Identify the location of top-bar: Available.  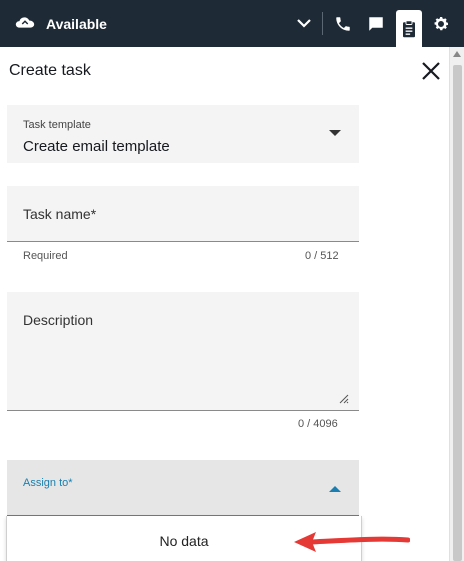
(232, 23).